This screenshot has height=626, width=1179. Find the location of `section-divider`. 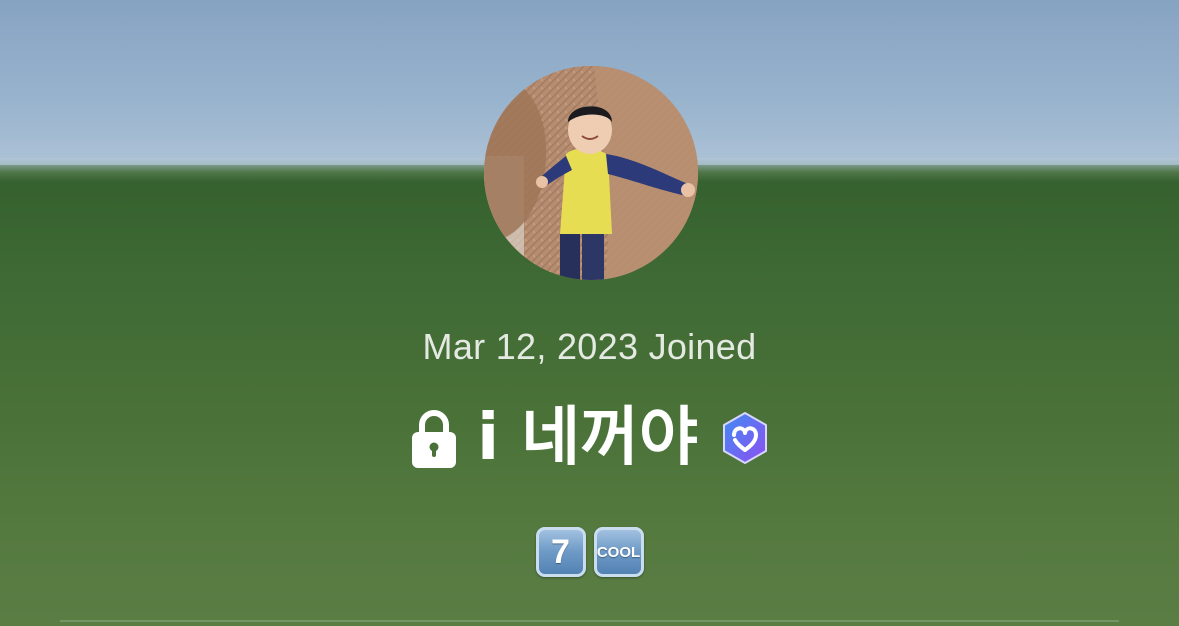

section-divider is located at coordinates (589, 621).